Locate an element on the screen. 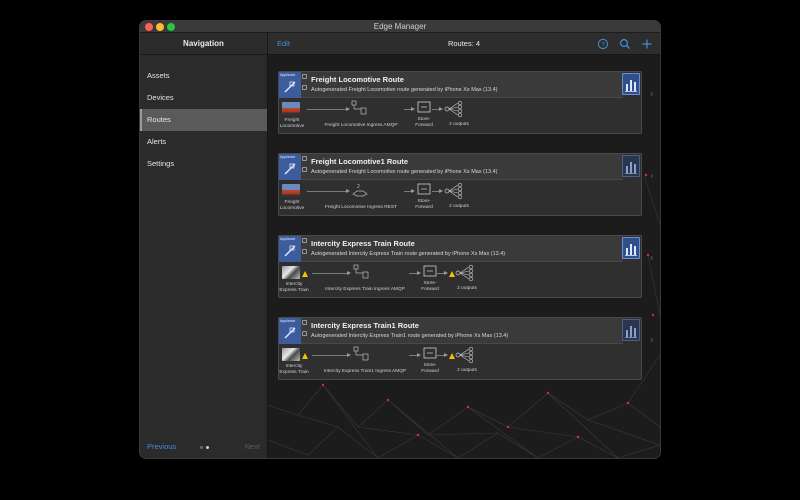  route-status-icons is located at coordinates (305, 331).